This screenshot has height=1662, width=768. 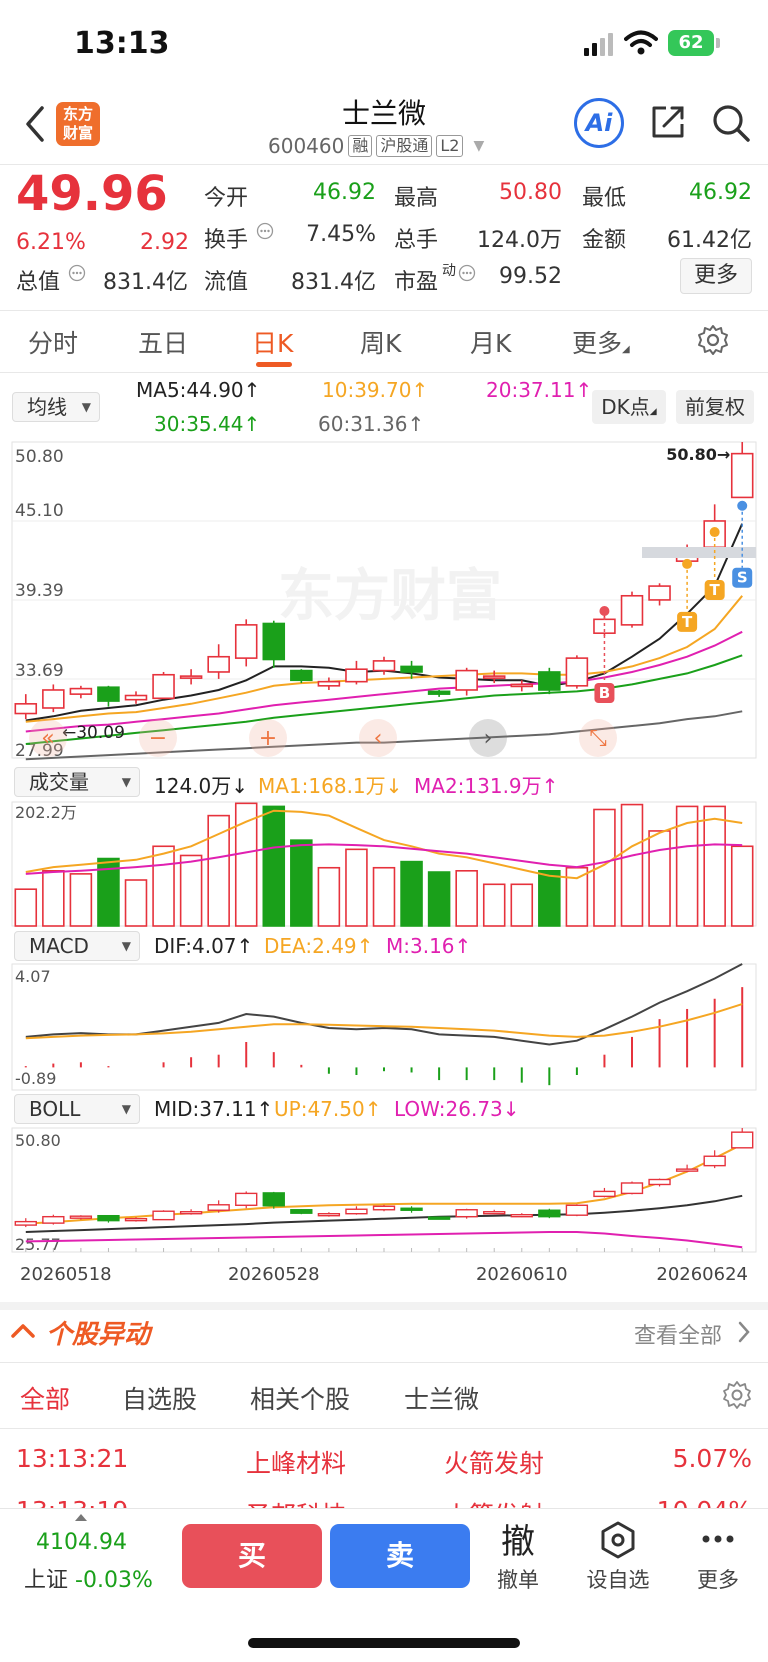 I want to click on buy-button: 买, so click(x=252, y=1556).